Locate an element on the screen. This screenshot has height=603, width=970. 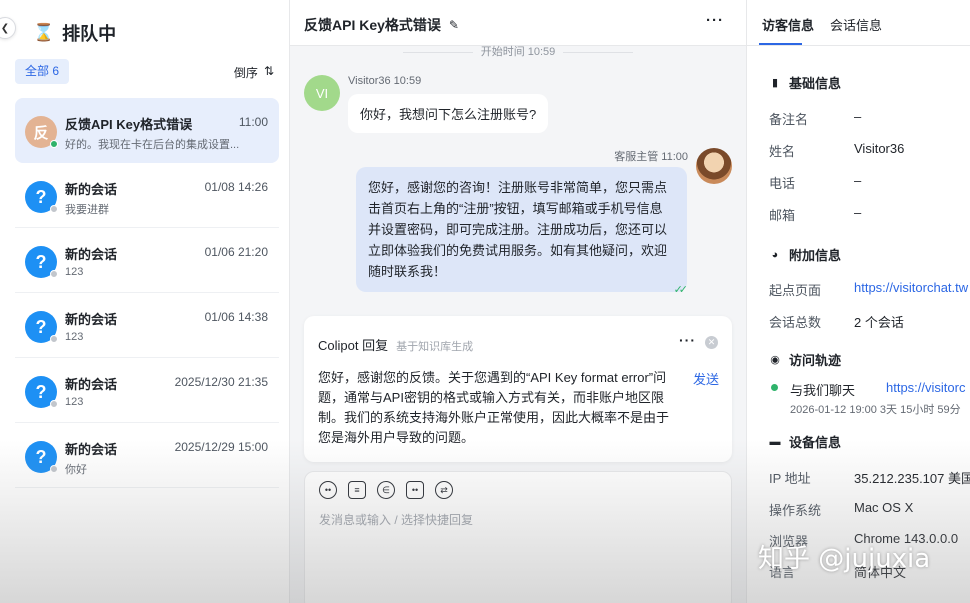
filter-all-button: 全部 6 is located at coordinates (42, 71).